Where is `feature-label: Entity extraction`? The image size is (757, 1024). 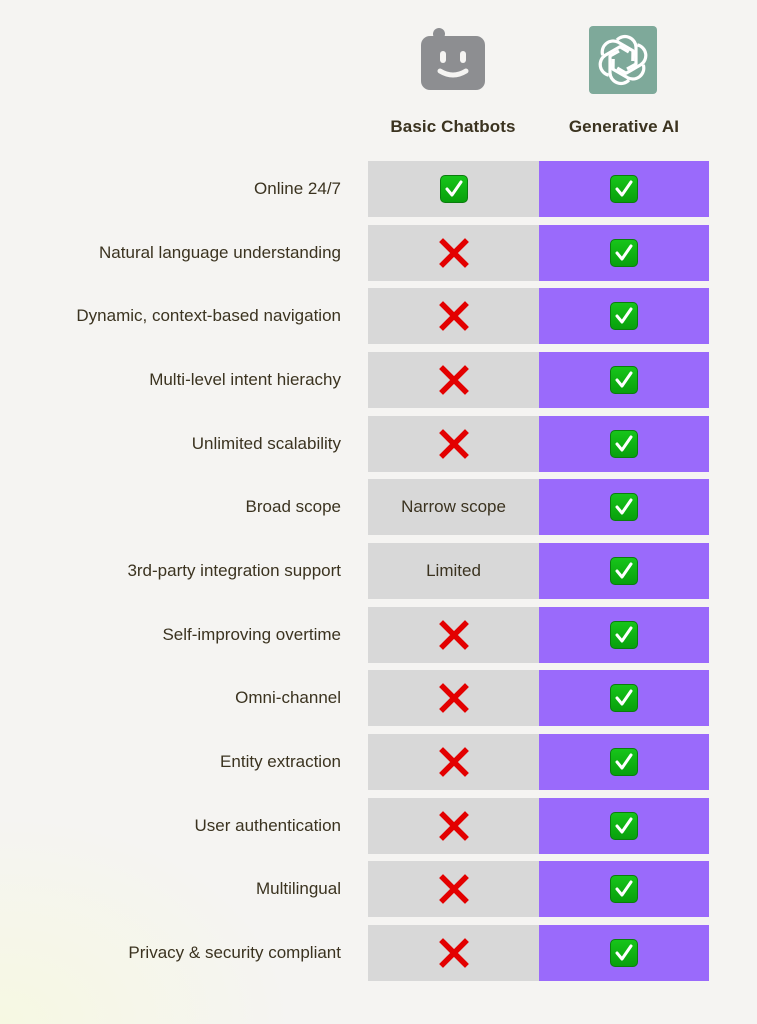 feature-label: Entity extraction is located at coordinates (280, 762).